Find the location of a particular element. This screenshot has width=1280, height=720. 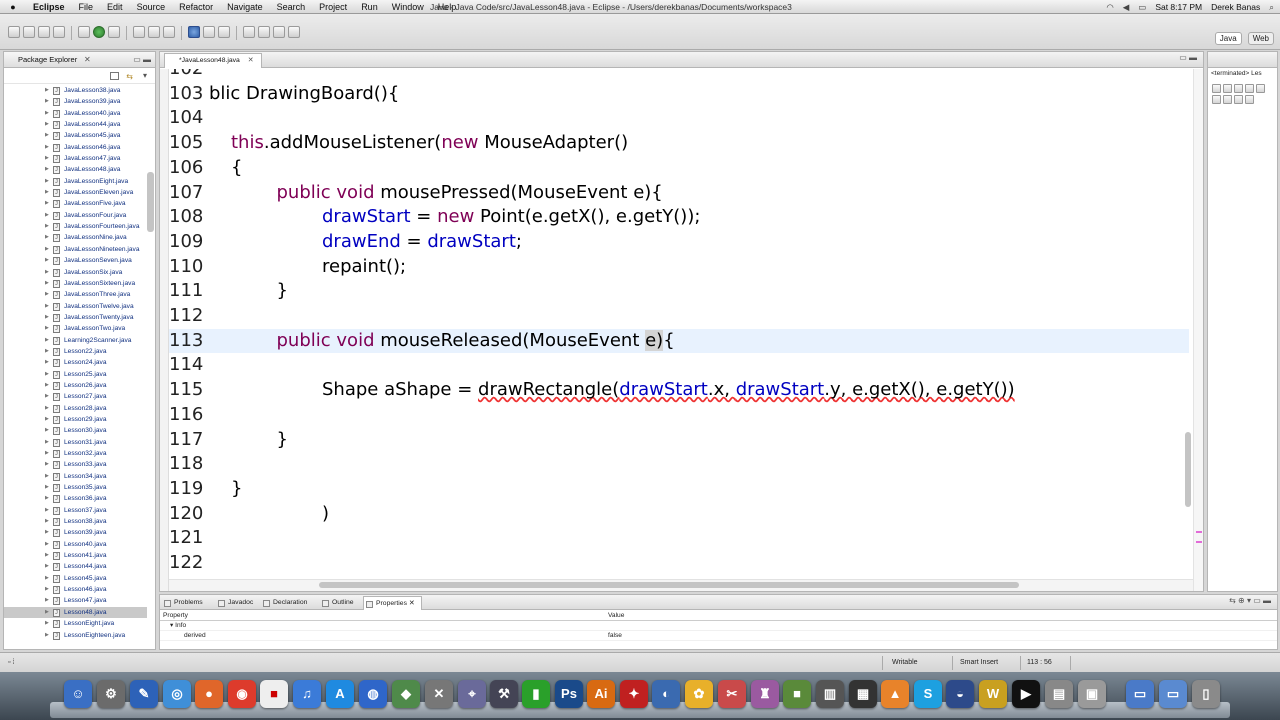

skype-icon: S is located at coordinates (928, 694).